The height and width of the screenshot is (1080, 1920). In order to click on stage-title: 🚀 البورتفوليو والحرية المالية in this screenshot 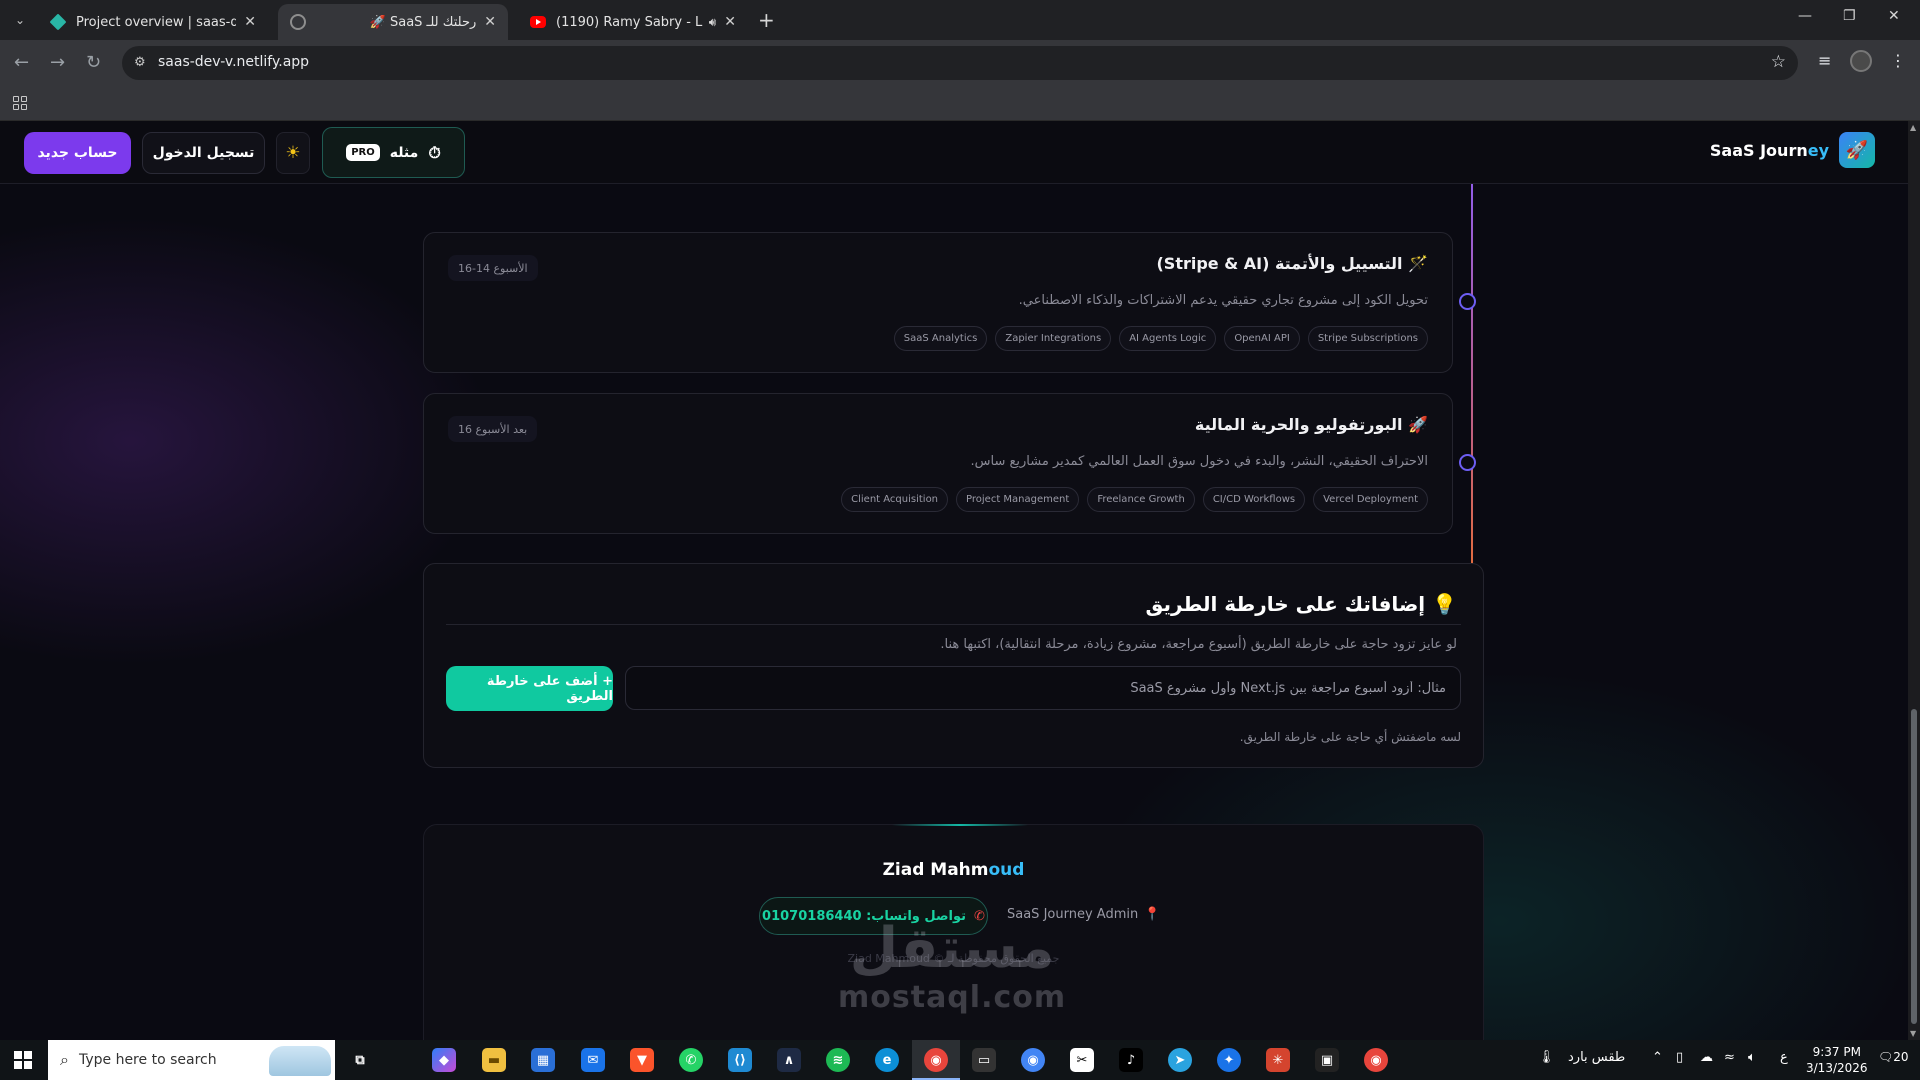, I will do `click(1311, 424)`.